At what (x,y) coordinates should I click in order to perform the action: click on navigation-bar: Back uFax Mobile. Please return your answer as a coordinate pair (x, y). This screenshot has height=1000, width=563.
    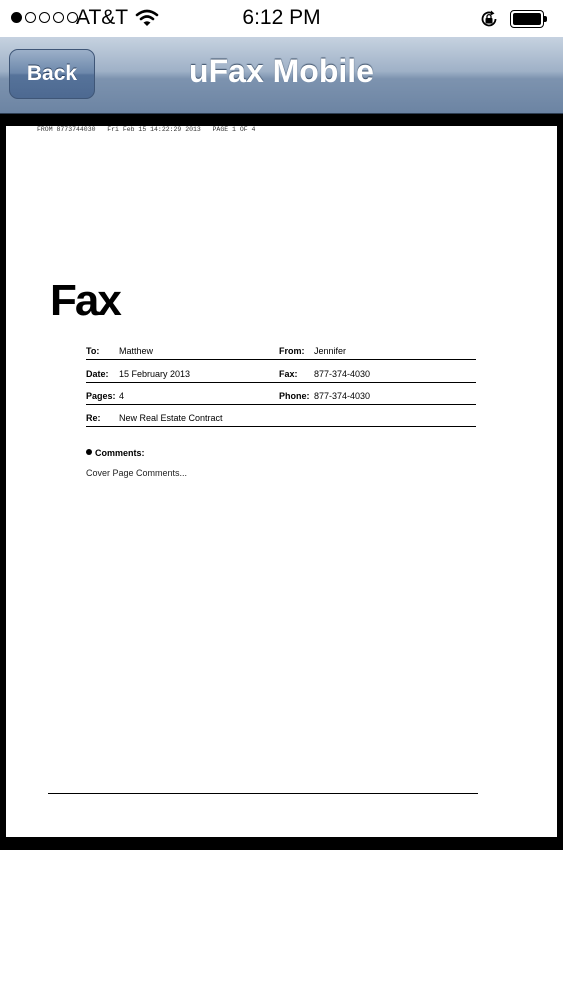
    Looking at the image, I should click on (281, 75).